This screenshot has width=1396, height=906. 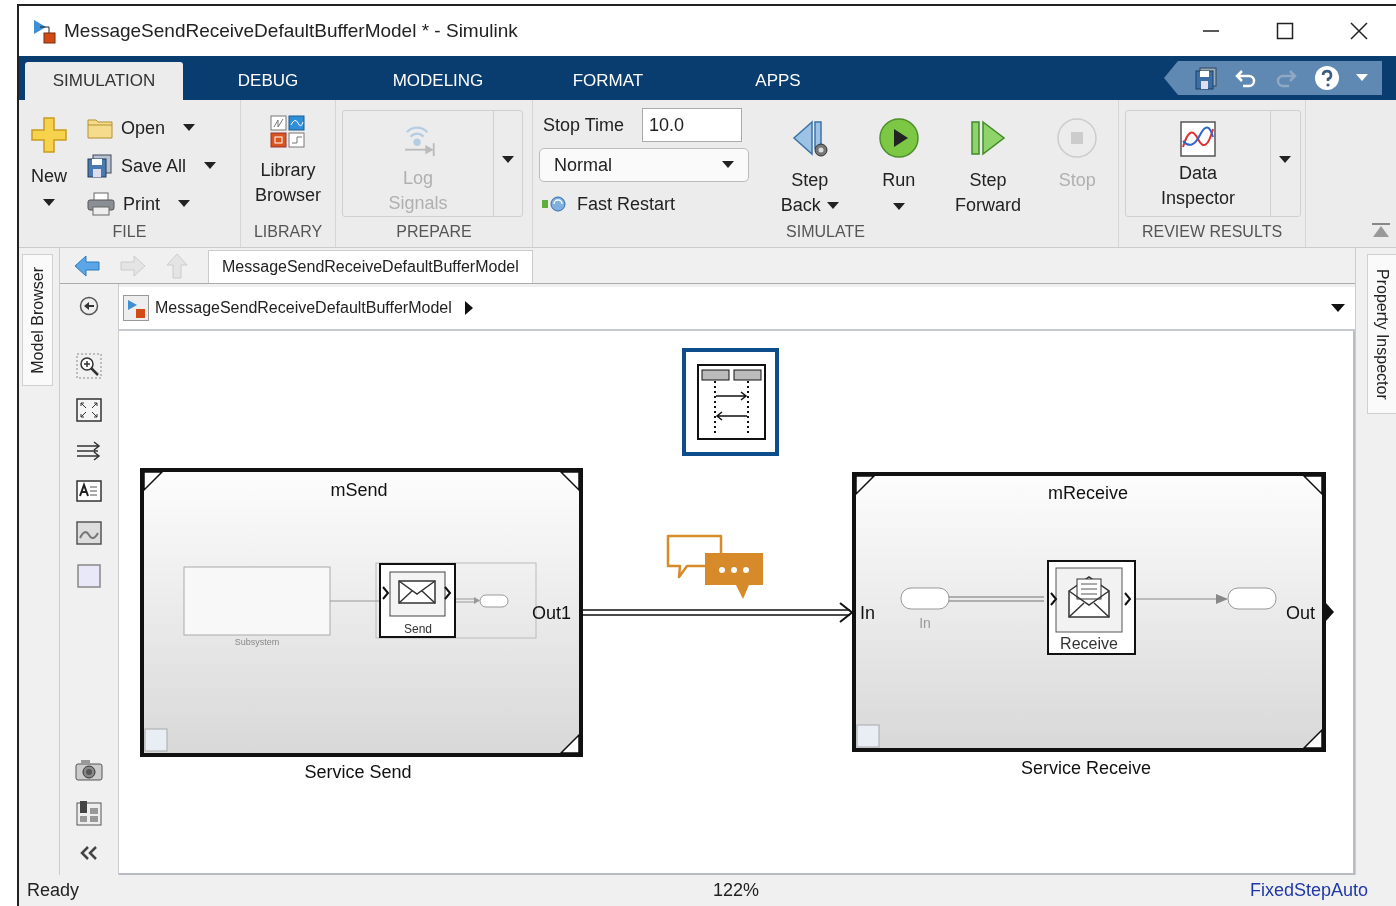 What do you see at coordinates (49, 135) in the screenshot?
I see `plus-icon` at bounding box center [49, 135].